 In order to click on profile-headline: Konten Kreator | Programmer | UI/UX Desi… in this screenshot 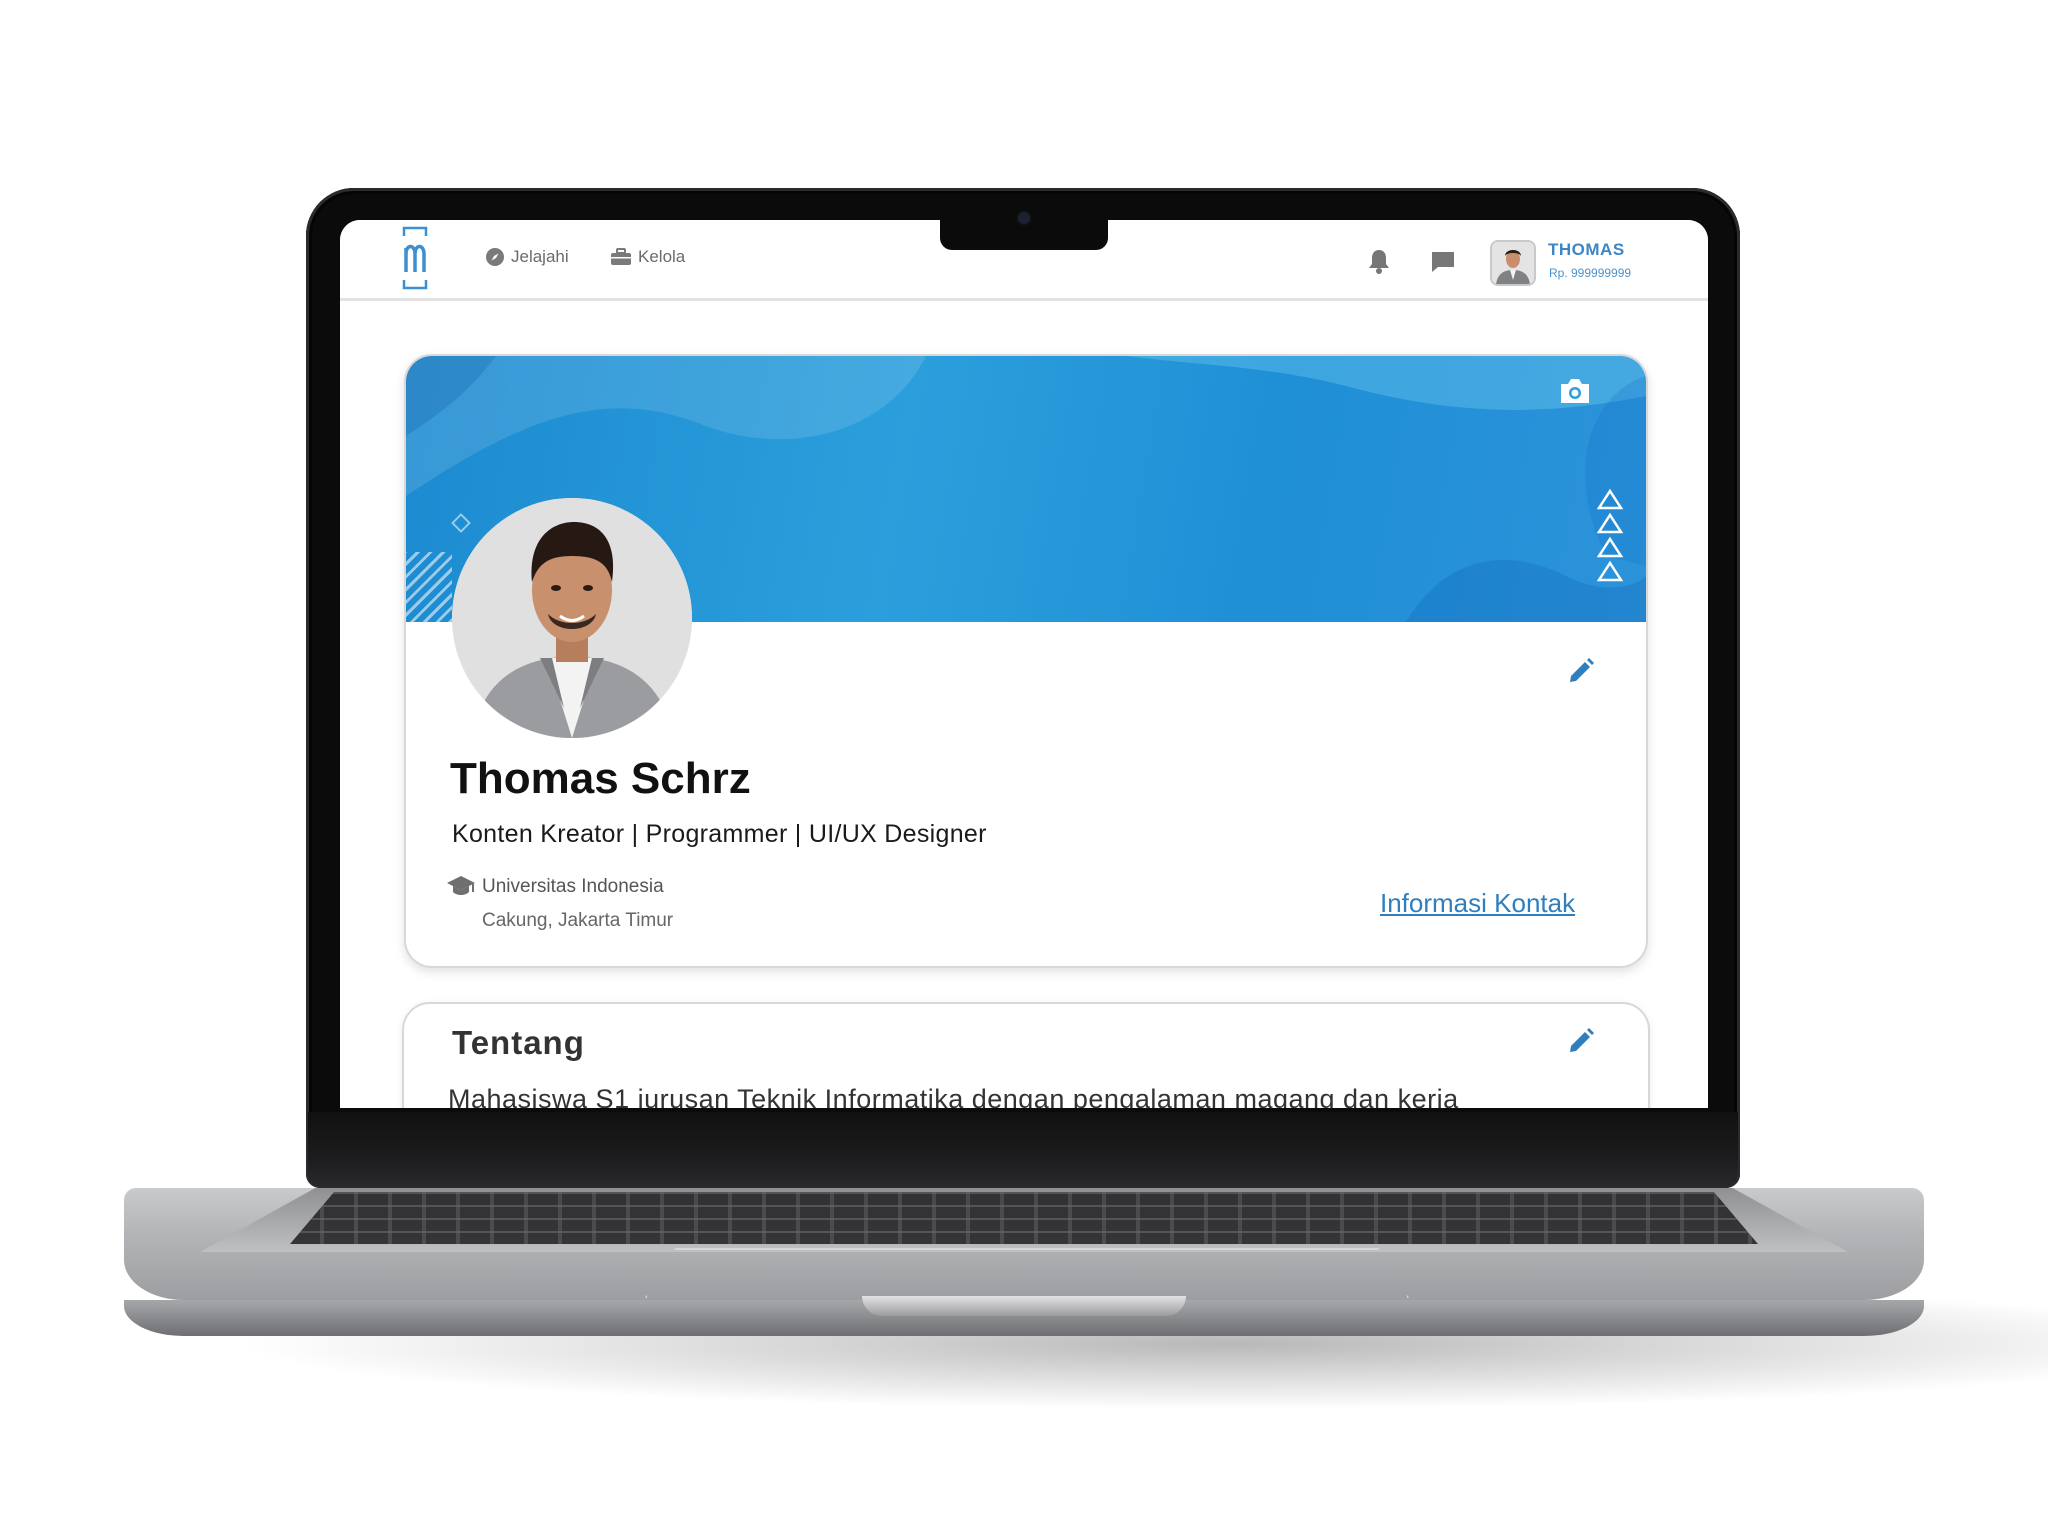, I will do `click(719, 834)`.